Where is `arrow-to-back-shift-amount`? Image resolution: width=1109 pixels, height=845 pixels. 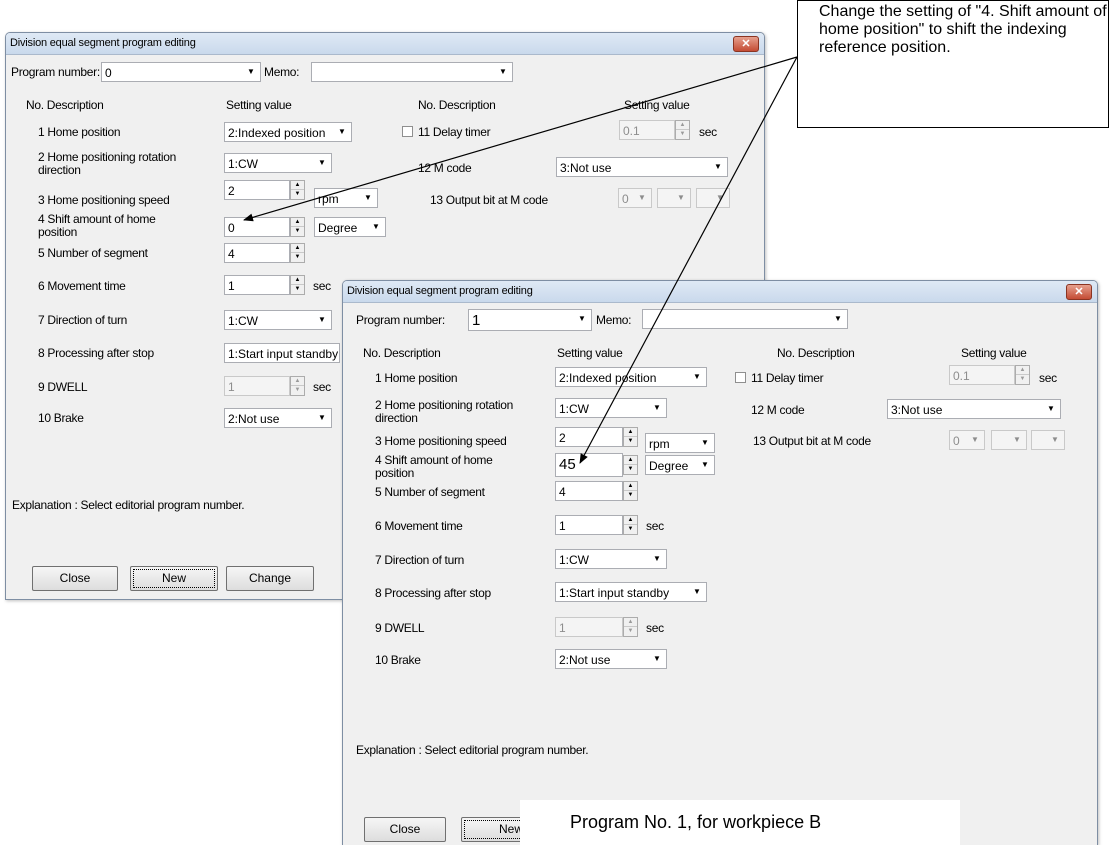
arrow-to-back-shift-amount is located at coordinates (520, 139).